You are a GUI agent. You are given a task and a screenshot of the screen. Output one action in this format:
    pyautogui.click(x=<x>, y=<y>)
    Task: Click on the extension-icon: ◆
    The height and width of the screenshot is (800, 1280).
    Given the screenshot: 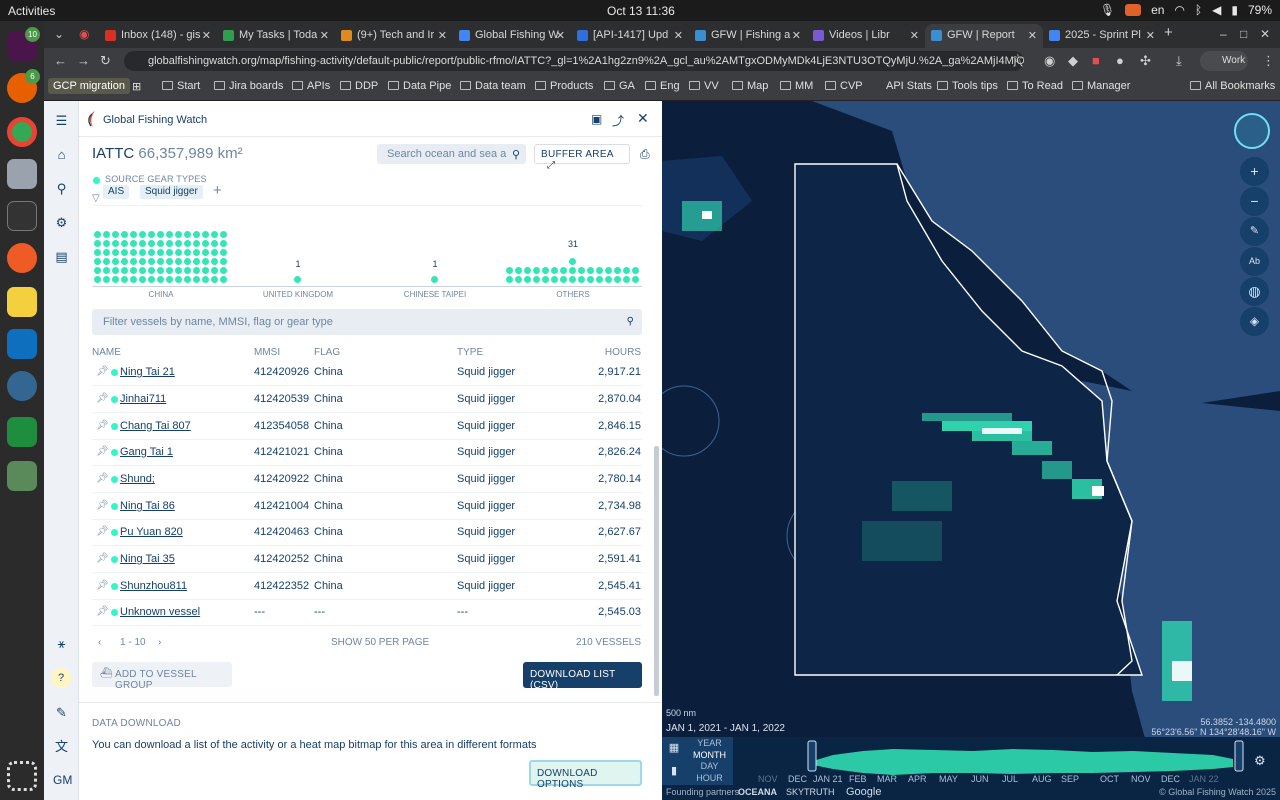 What is the action you would take?
    pyautogui.click(x=1073, y=61)
    